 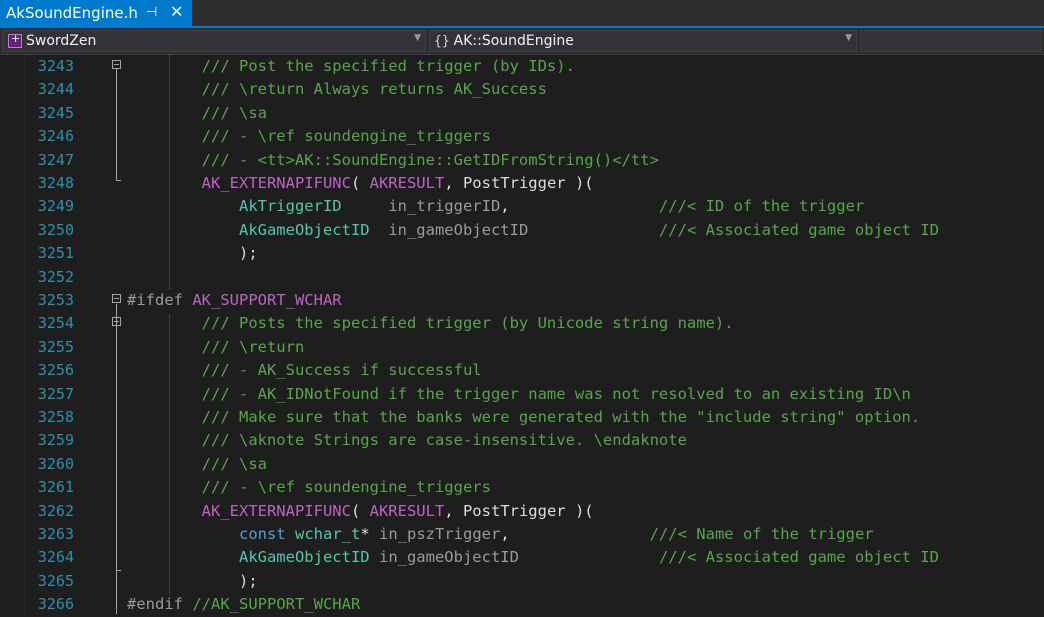 What do you see at coordinates (55, 183) in the screenshot?
I see `line-number: 3248` at bounding box center [55, 183].